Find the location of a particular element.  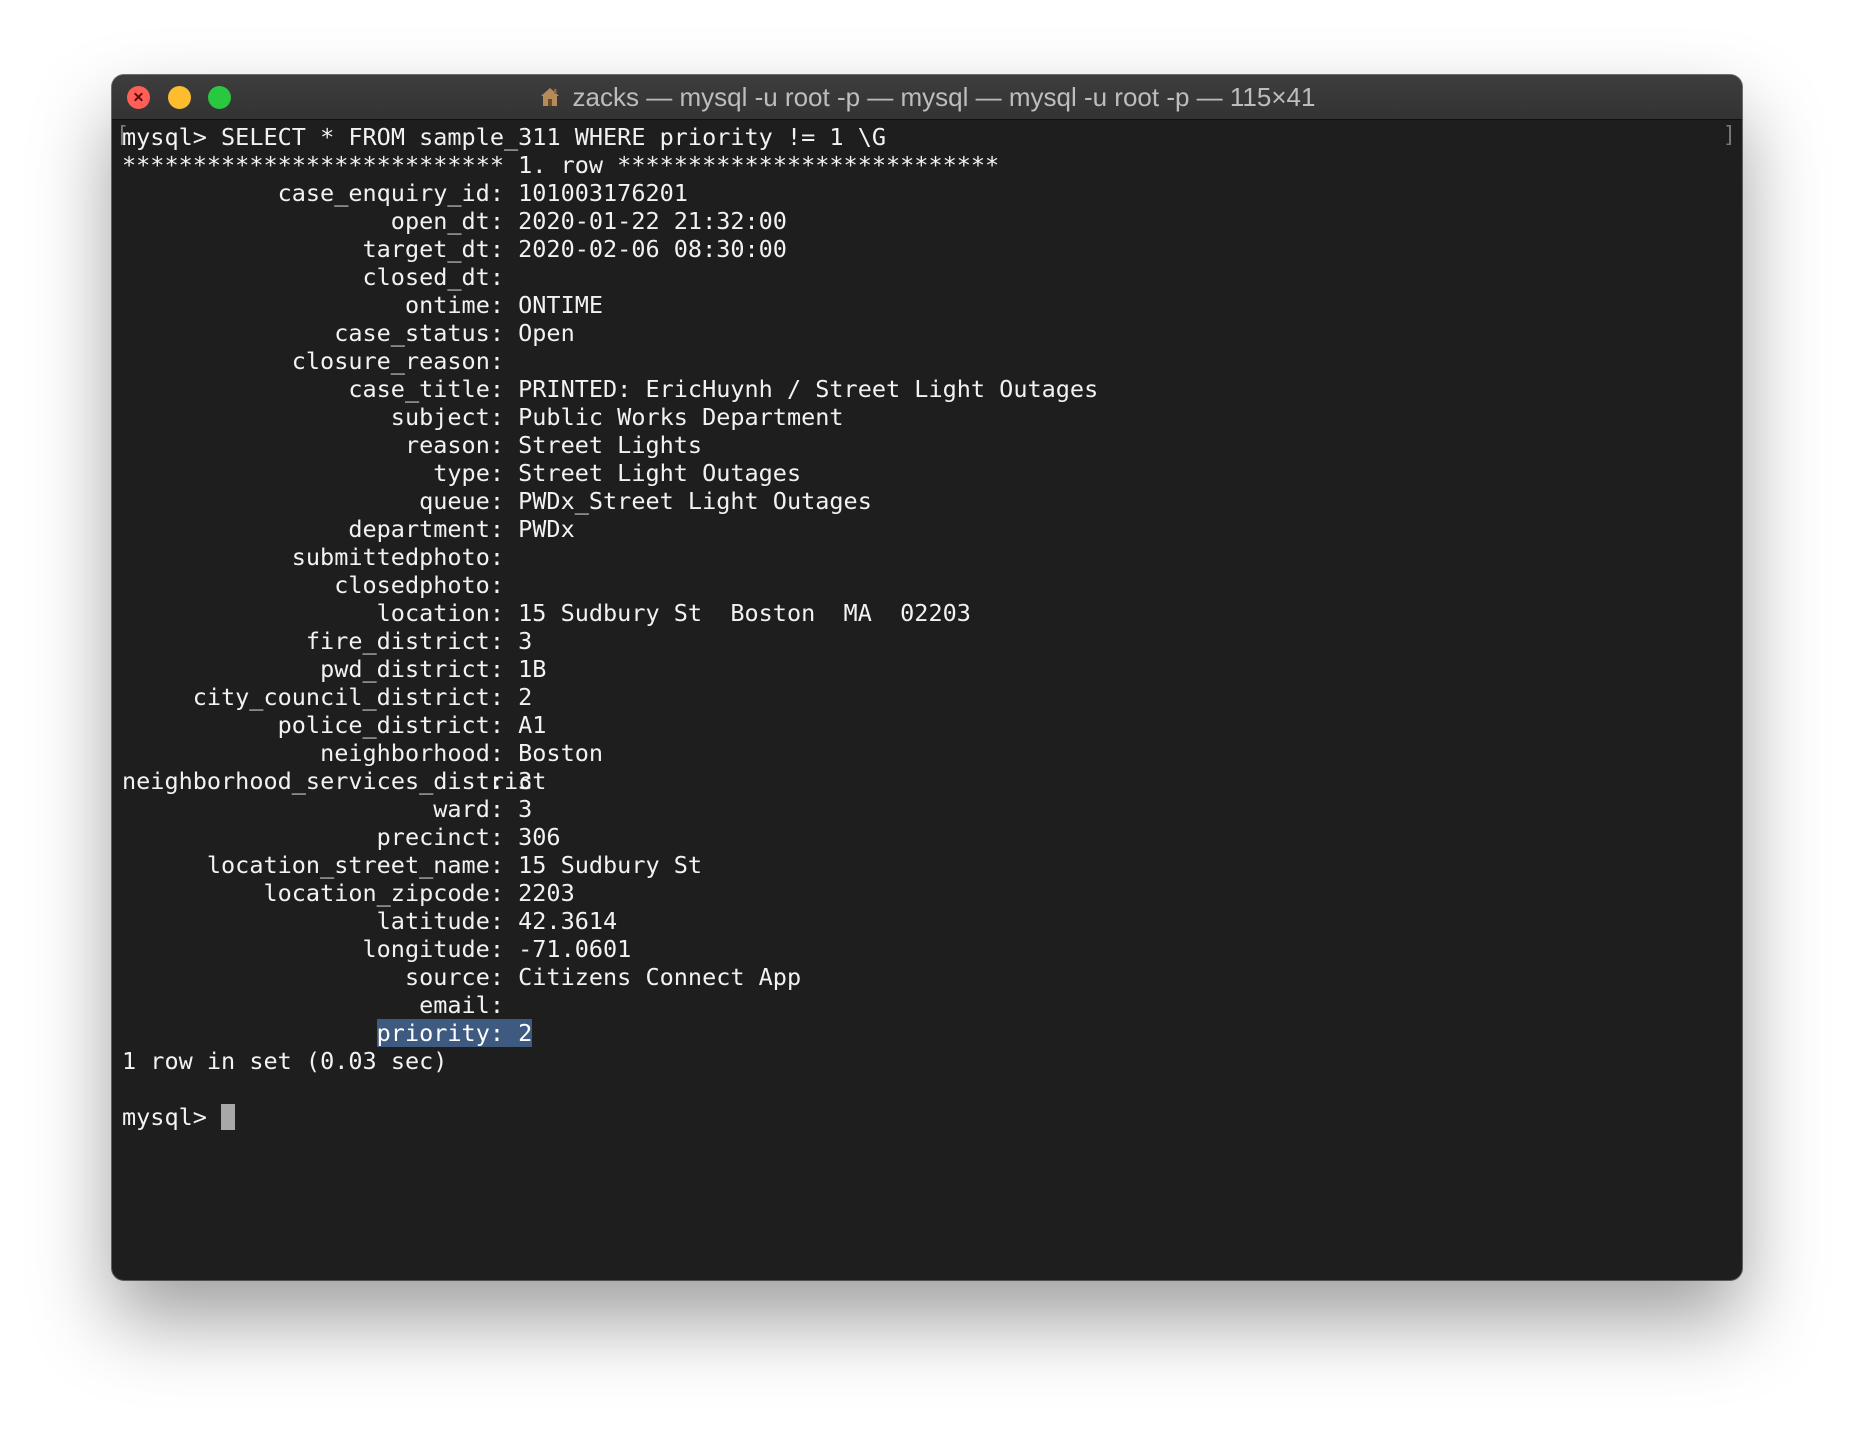

field-value: Open is located at coordinates (546, 333).